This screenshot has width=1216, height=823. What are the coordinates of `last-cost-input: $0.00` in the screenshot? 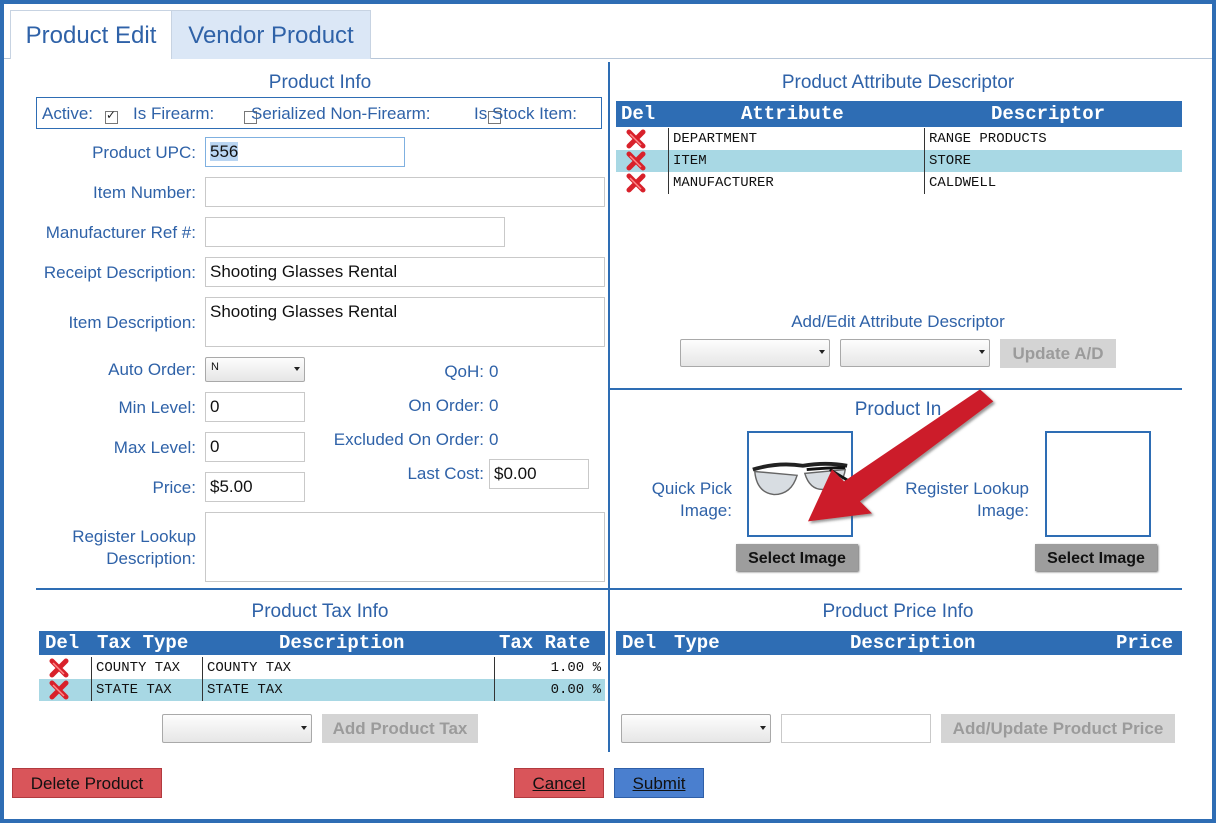 It's located at (539, 474).